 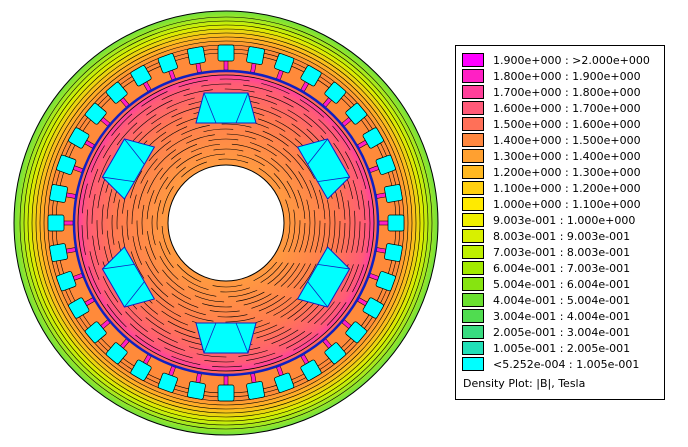 I want to click on legend-title: Density Plot: |B|, Tesla, so click(x=524, y=383).